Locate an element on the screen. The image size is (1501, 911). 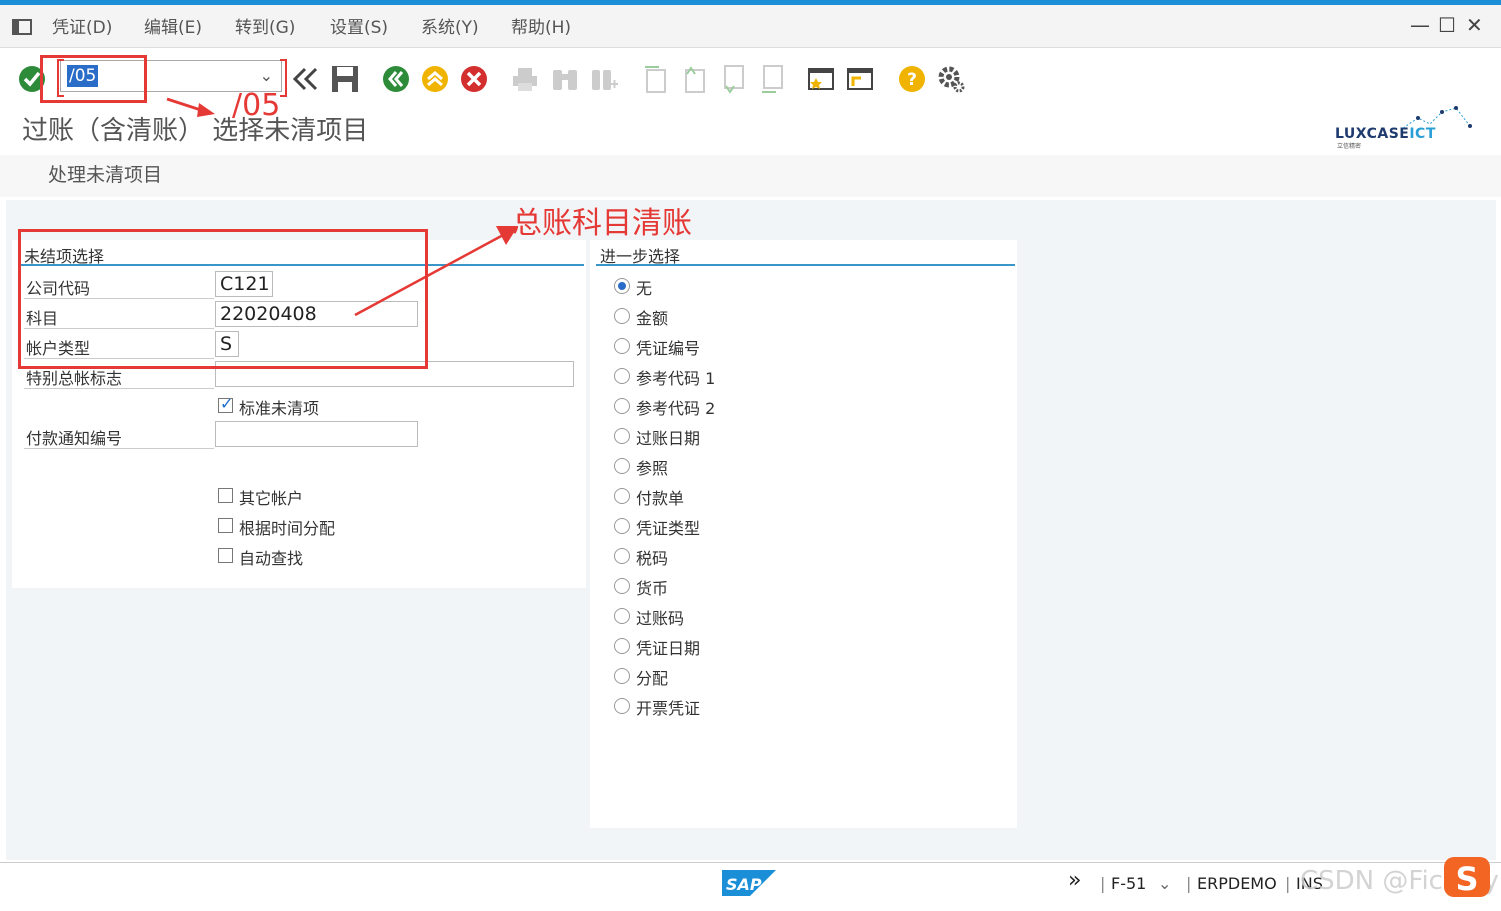
menu-icon is located at coordinates (23, 27).